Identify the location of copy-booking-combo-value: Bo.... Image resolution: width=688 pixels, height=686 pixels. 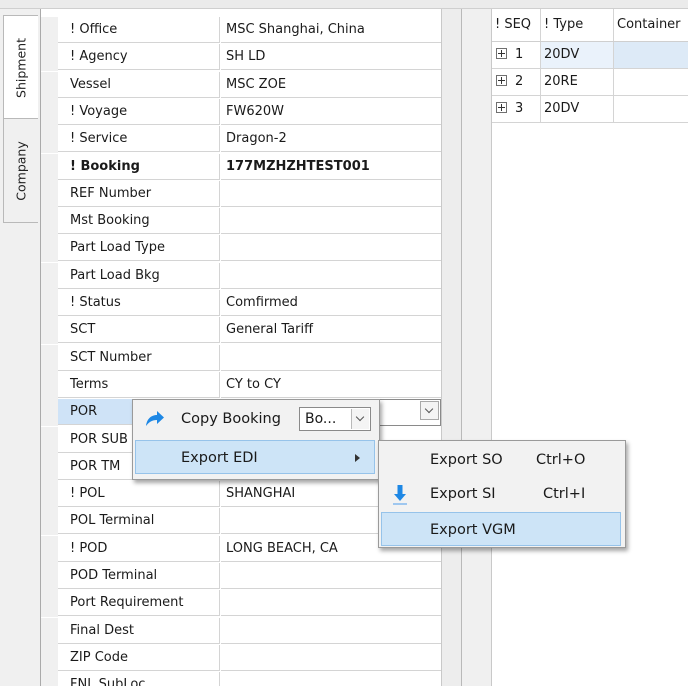
(321, 419).